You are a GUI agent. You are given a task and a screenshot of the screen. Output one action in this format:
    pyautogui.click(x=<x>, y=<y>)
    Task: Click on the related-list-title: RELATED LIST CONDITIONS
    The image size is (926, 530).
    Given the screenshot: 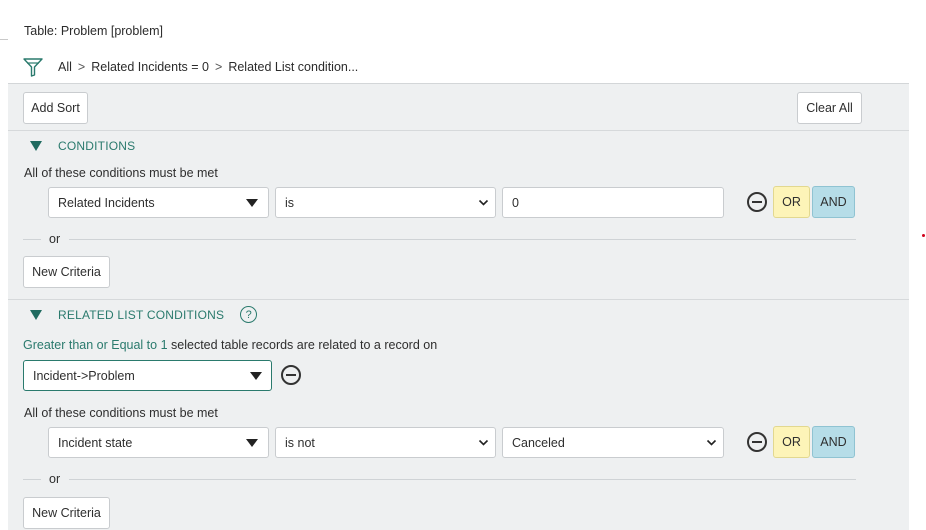 What is the action you would take?
    pyautogui.click(x=141, y=314)
    